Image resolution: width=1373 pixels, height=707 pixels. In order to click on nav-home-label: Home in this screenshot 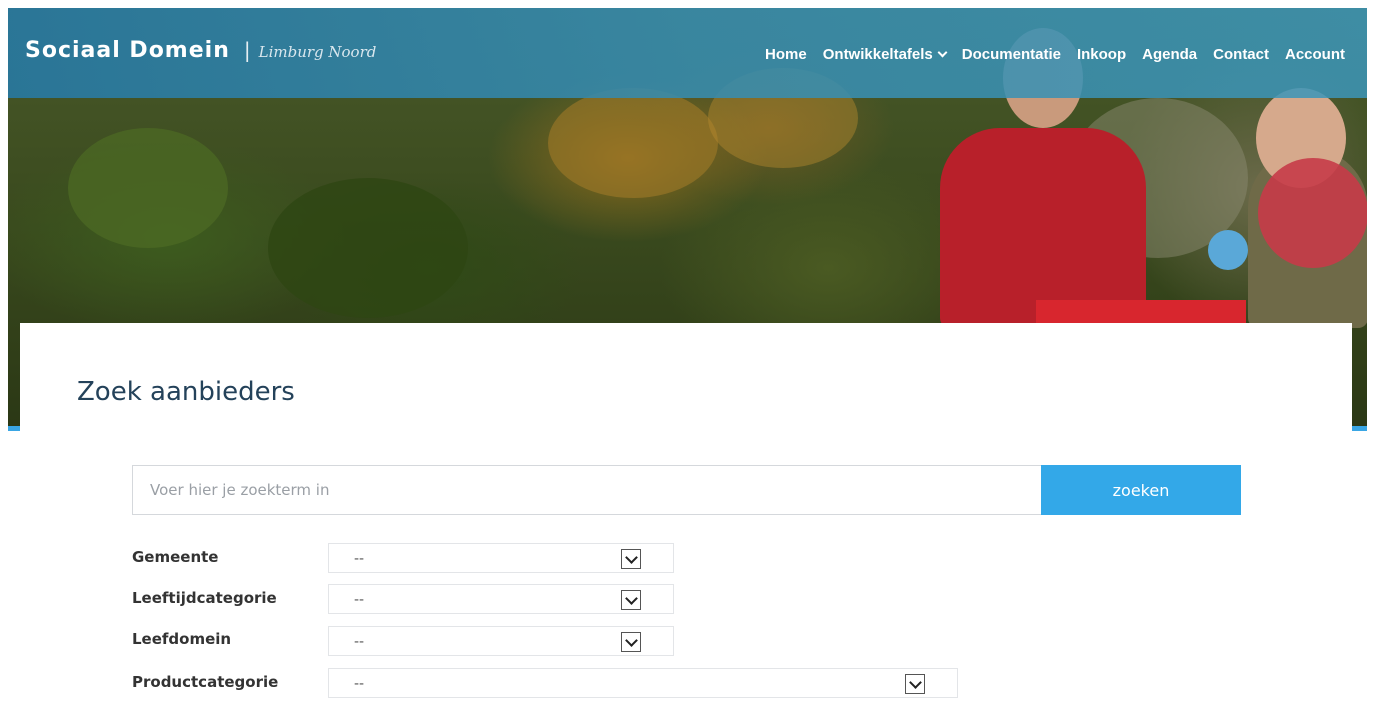, I will do `click(786, 54)`.